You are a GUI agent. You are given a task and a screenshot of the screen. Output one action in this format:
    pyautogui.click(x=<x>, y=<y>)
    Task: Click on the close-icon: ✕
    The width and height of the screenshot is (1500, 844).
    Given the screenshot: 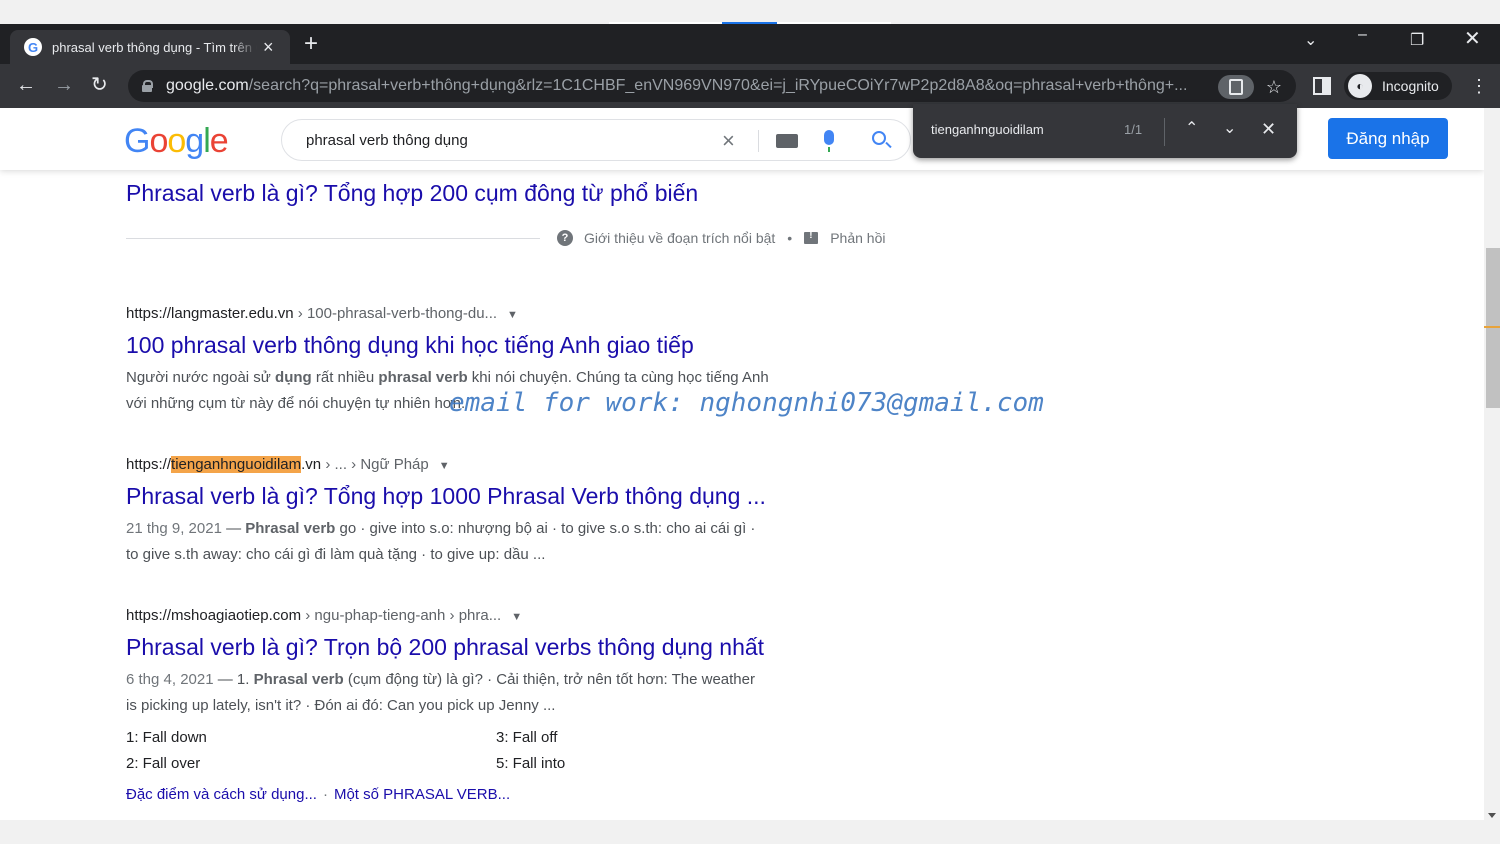 What is the action you would take?
    pyautogui.click(x=1268, y=129)
    